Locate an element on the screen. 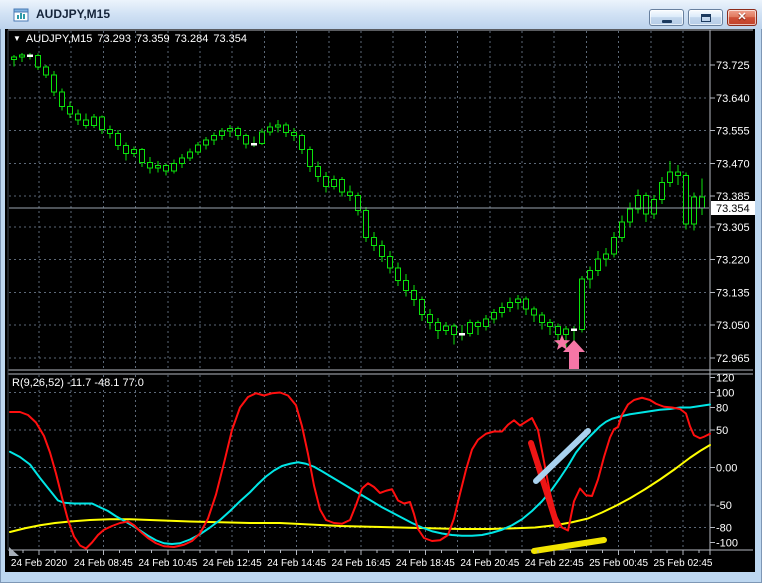  current-price-tag: 73.354 is located at coordinates (733, 208).